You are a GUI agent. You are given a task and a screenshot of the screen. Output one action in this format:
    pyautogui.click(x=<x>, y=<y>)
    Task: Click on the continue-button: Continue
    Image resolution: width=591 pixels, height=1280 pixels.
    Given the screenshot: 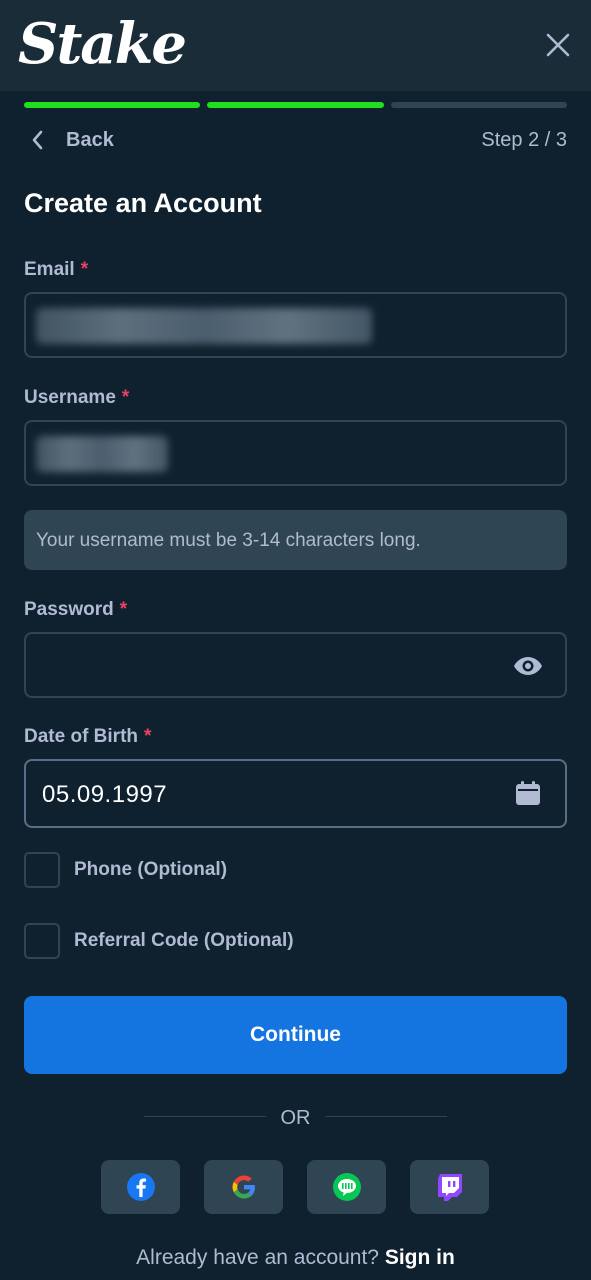 What is the action you would take?
    pyautogui.click(x=295, y=1035)
    